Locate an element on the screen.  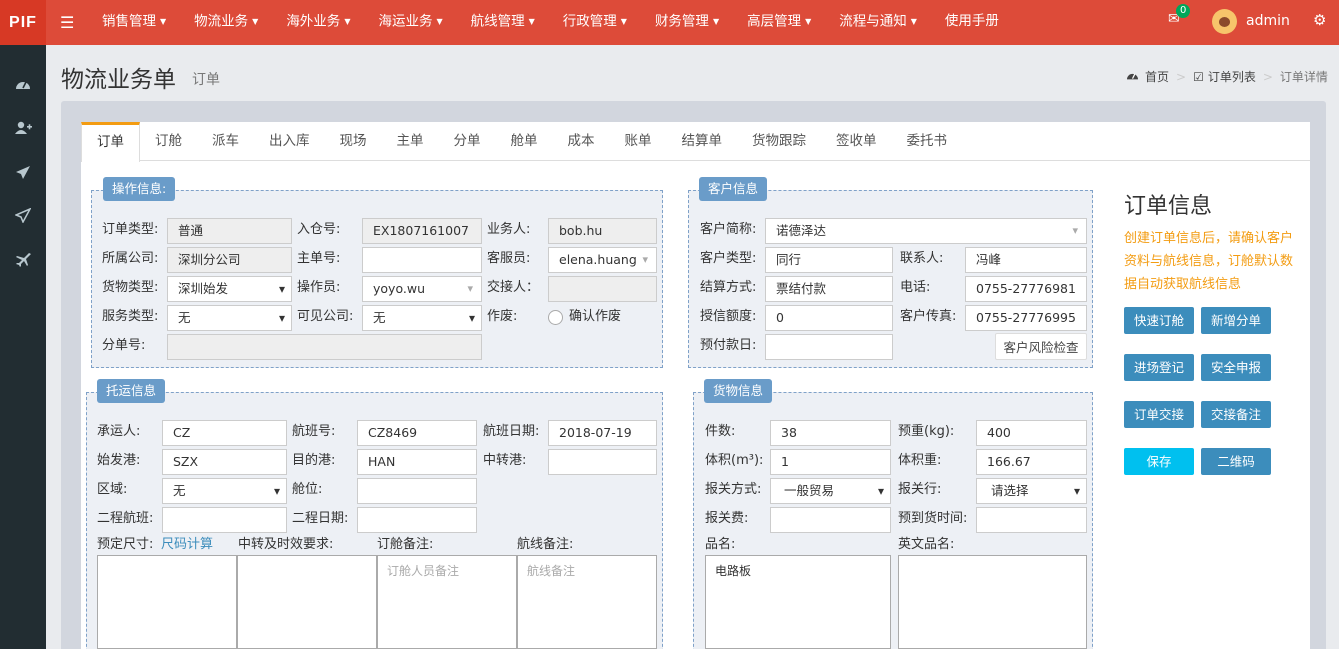
plane-icon is located at coordinates (23, 261).